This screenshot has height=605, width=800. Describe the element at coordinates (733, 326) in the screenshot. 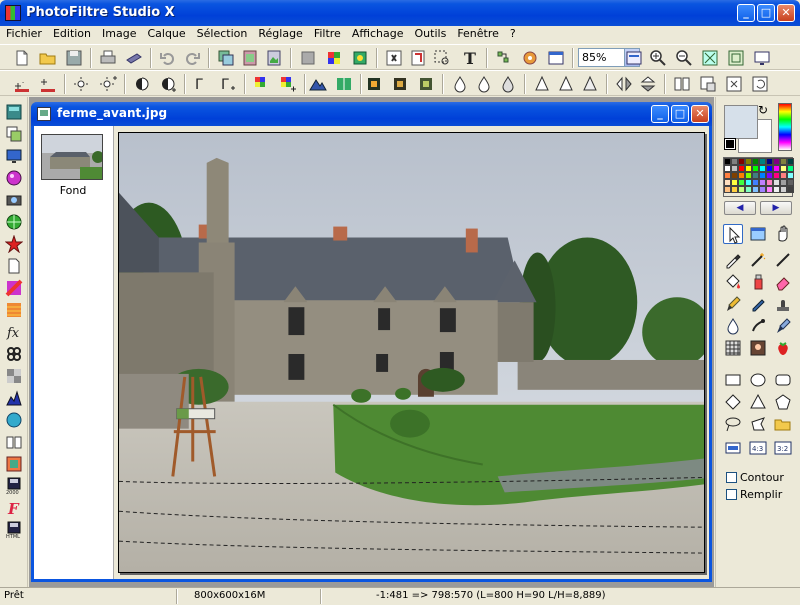

I see `blur-drop-icon` at that location.